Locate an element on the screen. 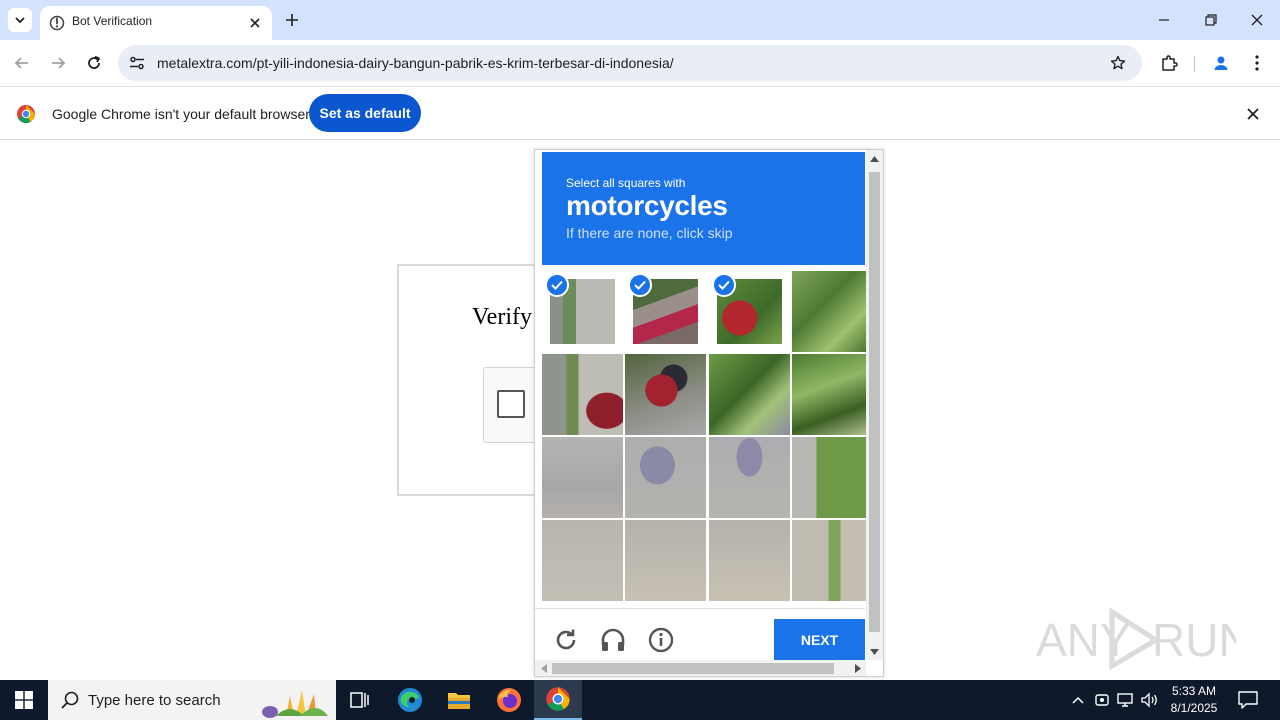 The width and height of the screenshot is (1280, 720). edge-taskbar-button is located at coordinates (410, 700).